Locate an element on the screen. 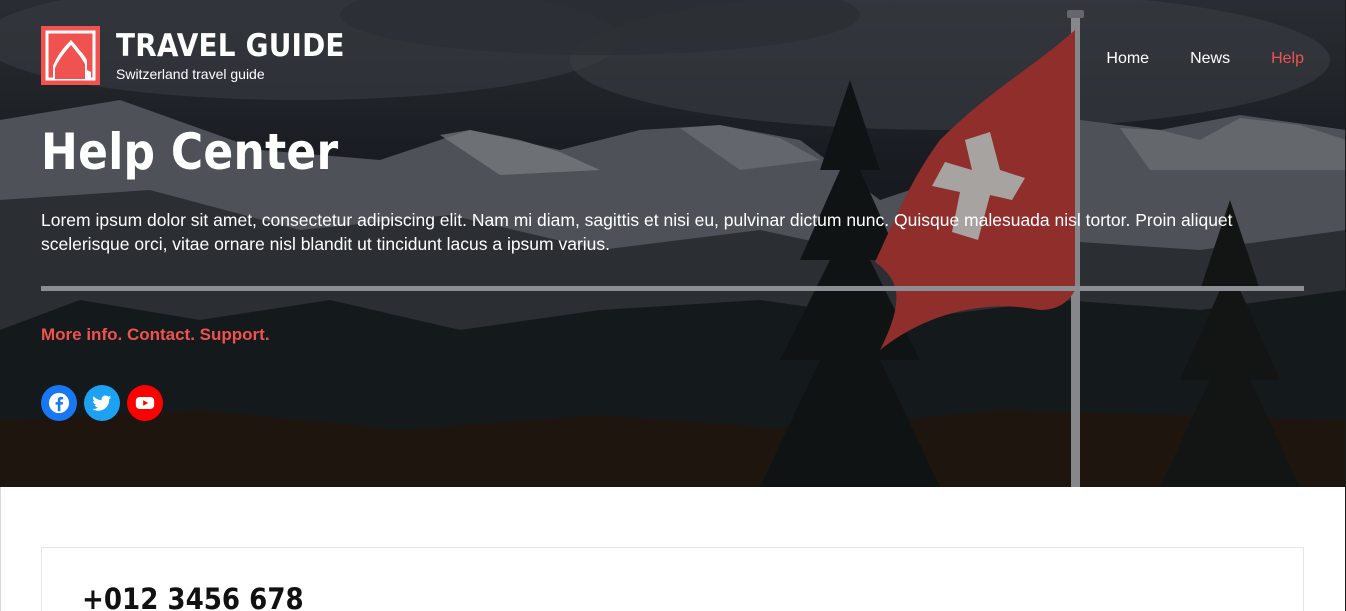 The height and width of the screenshot is (611, 1346). page-title: Help Center is located at coordinates (190, 152).